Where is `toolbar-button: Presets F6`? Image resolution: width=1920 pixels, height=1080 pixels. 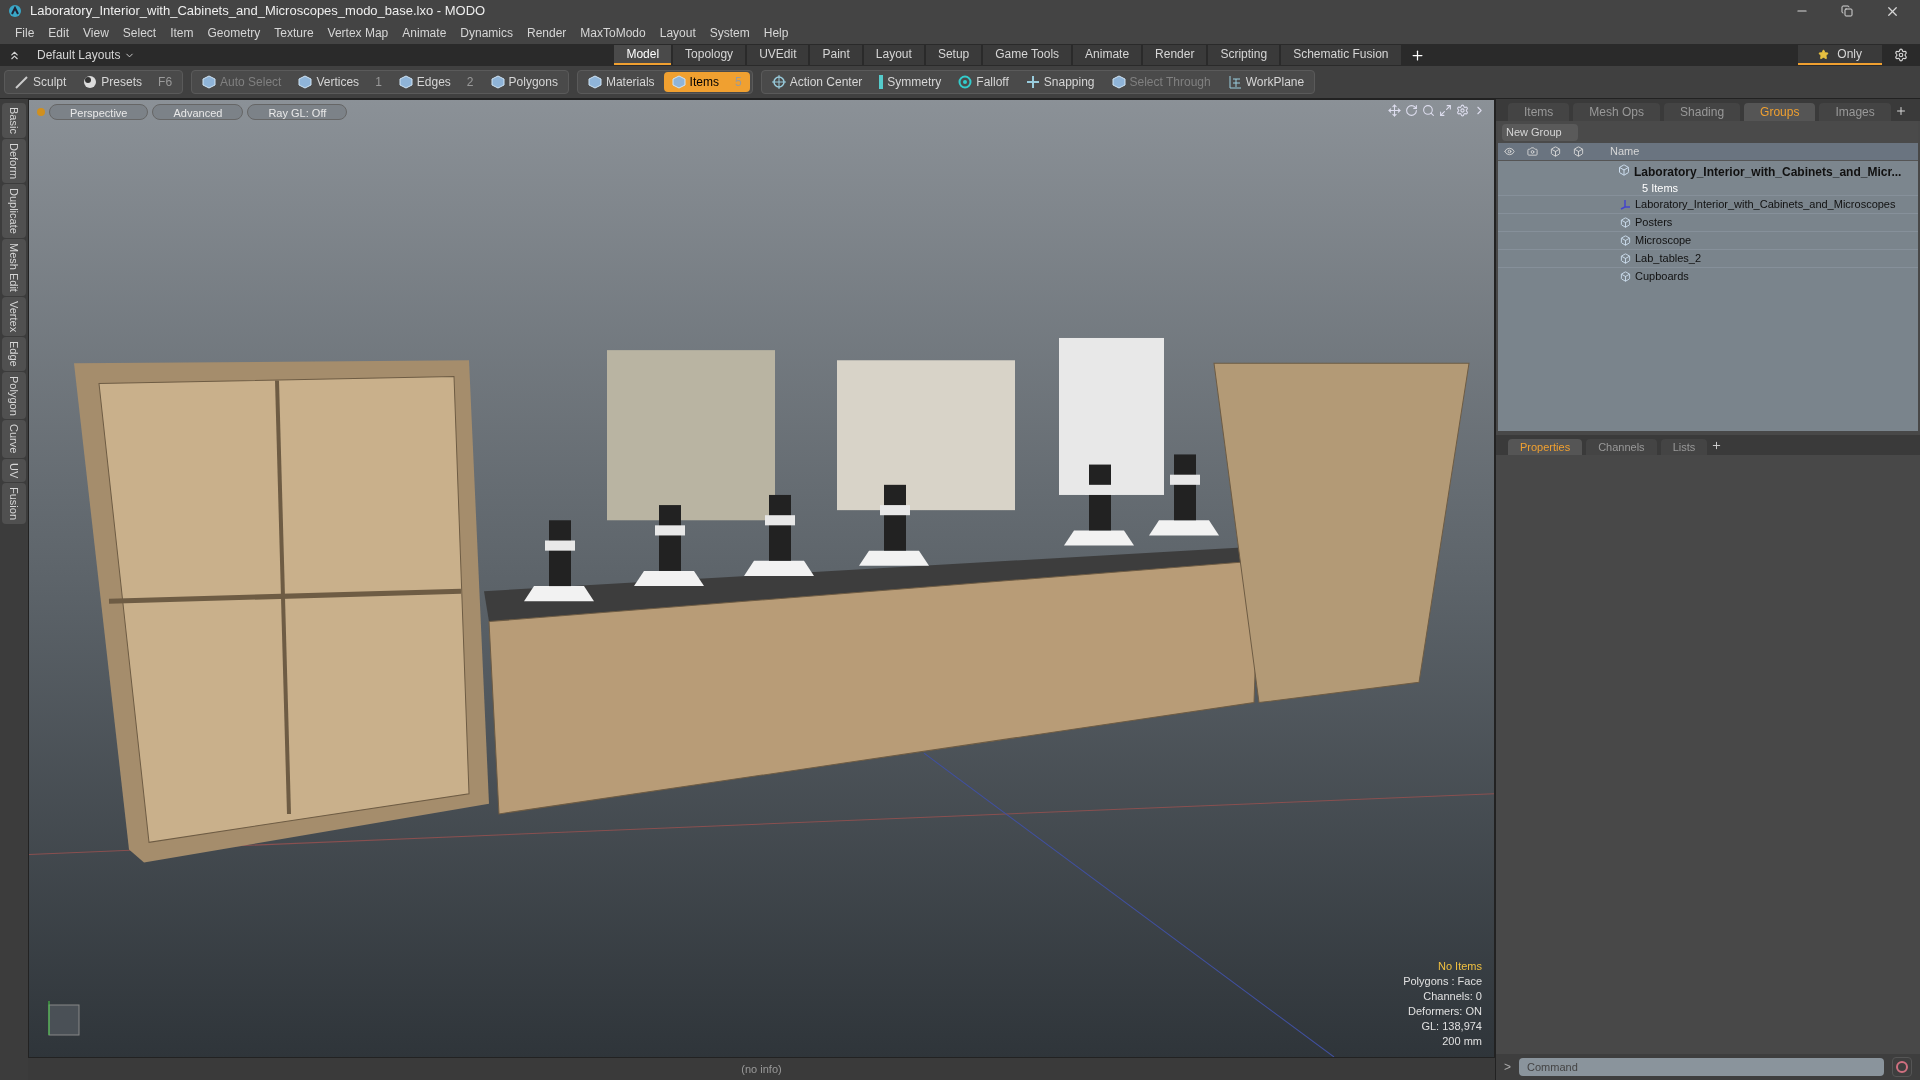 toolbar-button: Presets F6 is located at coordinates (128, 82).